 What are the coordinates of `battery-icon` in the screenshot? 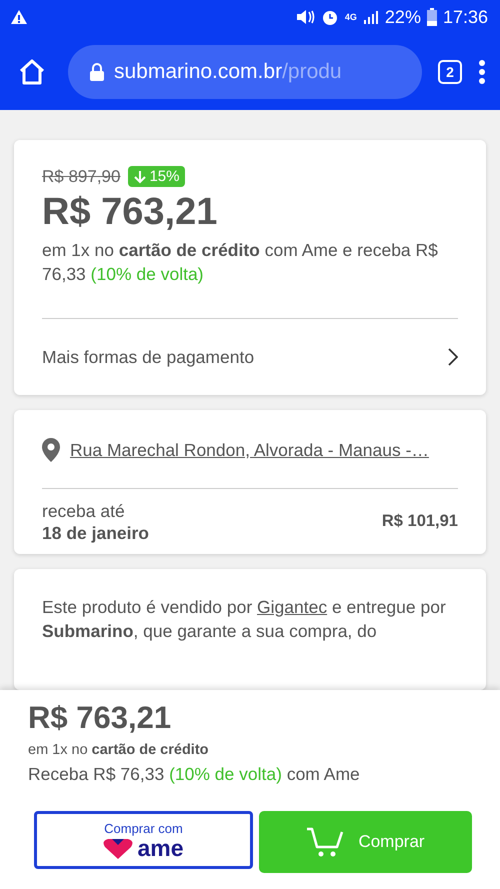 It's located at (431, 17).